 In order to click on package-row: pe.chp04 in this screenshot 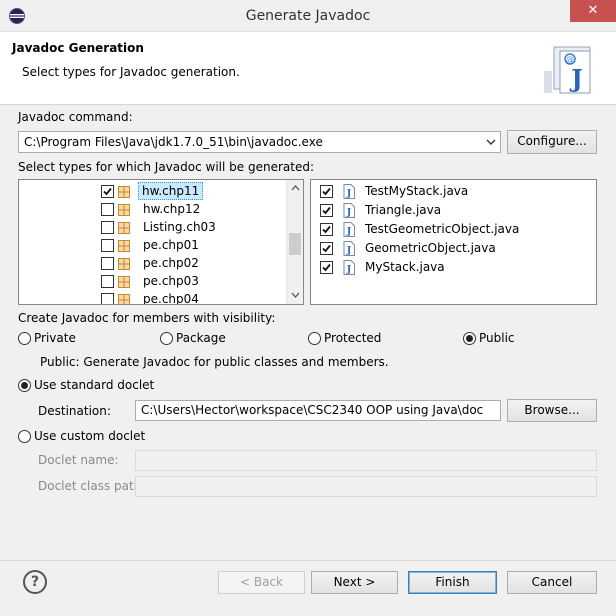, I will do `click(161, 297)`.